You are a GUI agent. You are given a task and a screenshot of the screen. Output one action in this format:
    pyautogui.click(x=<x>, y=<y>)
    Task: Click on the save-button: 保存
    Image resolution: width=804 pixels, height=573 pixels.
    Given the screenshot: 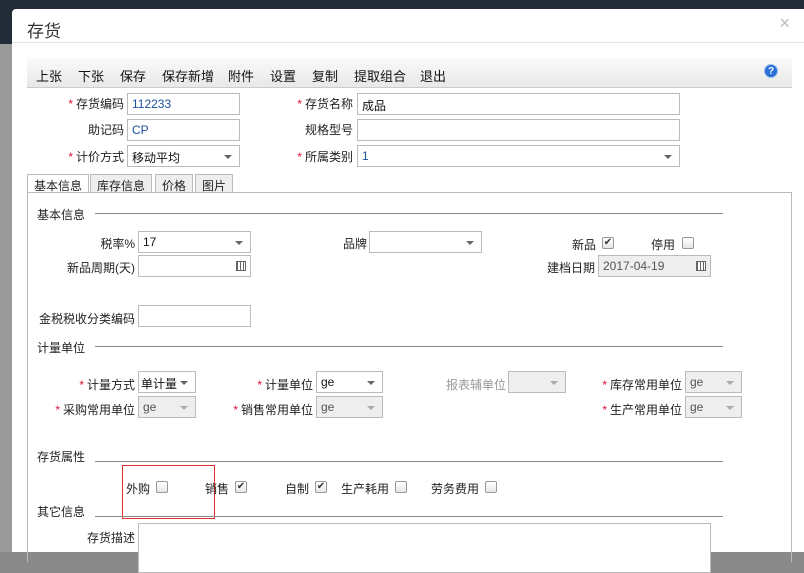 What is the action you would take?
    pyautogui.click(x=133, y=75)
    